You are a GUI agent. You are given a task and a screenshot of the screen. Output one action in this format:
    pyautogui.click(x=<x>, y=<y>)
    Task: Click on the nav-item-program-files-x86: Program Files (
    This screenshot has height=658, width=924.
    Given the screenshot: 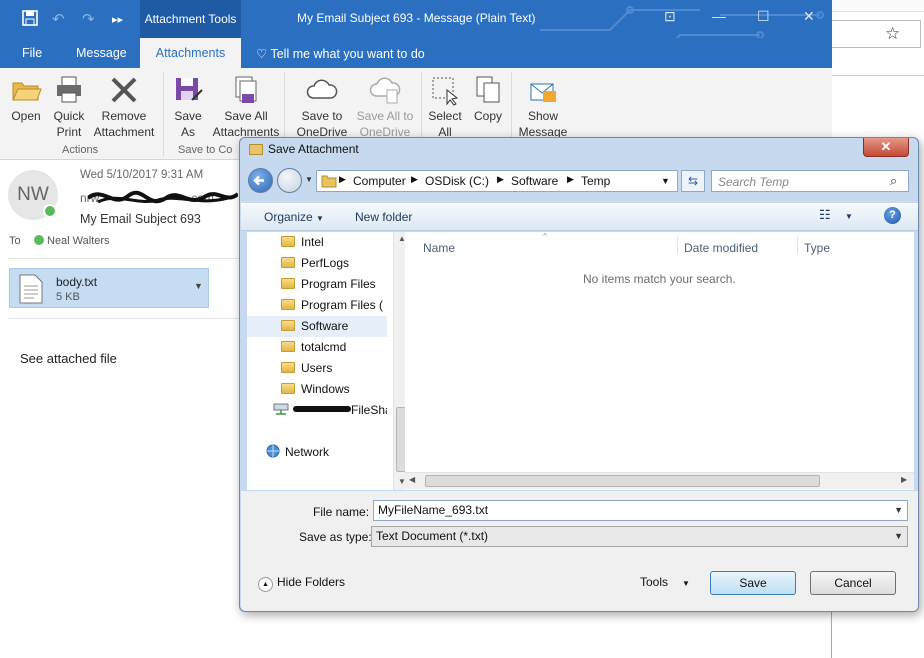 What is the action you would take?
    pyautogui.click(x=317, y=305)
    